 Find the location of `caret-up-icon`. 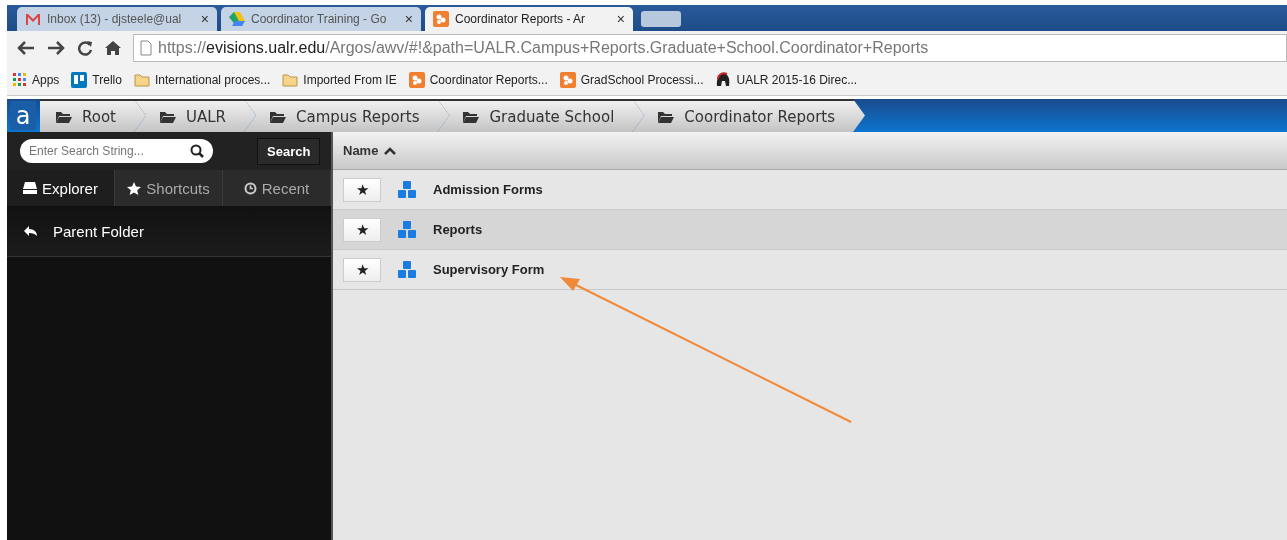

caret-up-icon is located at coordinates (390, 150).